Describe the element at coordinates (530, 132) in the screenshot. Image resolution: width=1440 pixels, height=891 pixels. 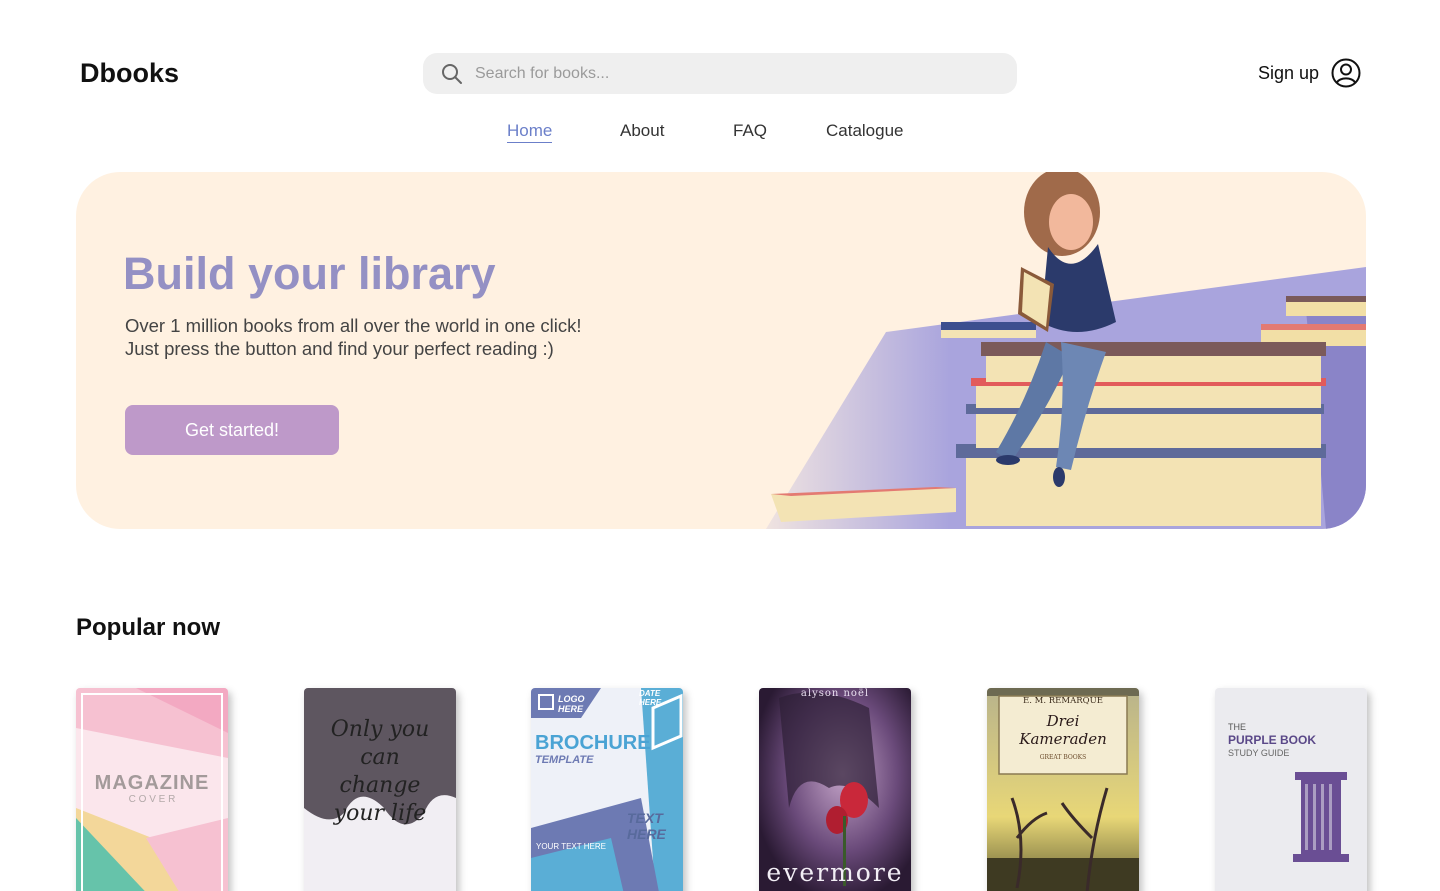
I see `nav-home: Home` at that location.